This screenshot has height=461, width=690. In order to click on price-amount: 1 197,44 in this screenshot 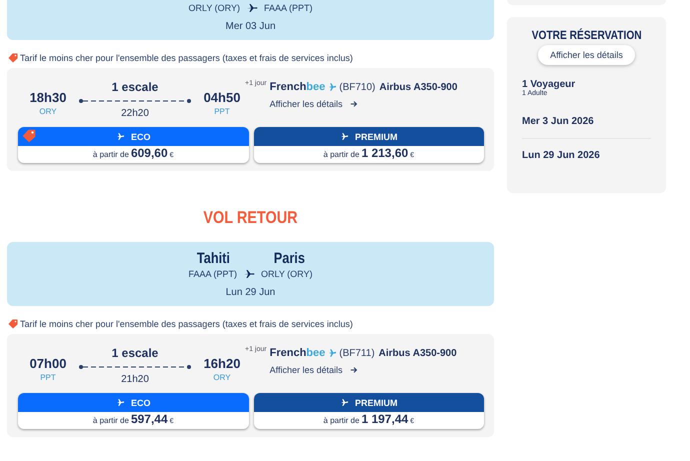, I will do `click(384, 419)`.